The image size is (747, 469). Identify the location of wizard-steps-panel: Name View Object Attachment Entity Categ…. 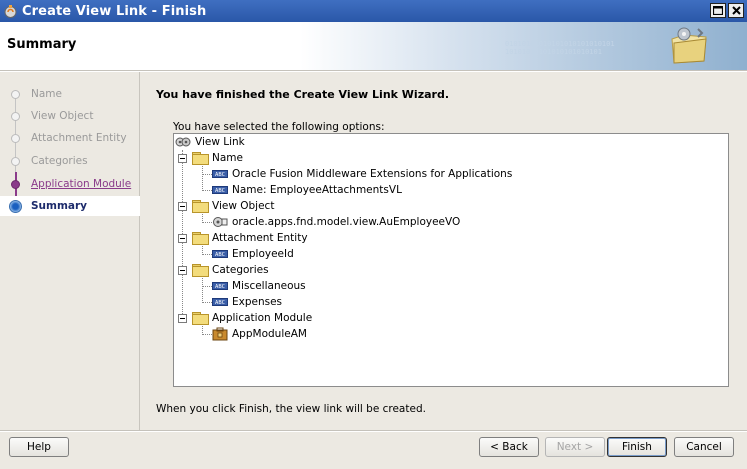
(70, 251).